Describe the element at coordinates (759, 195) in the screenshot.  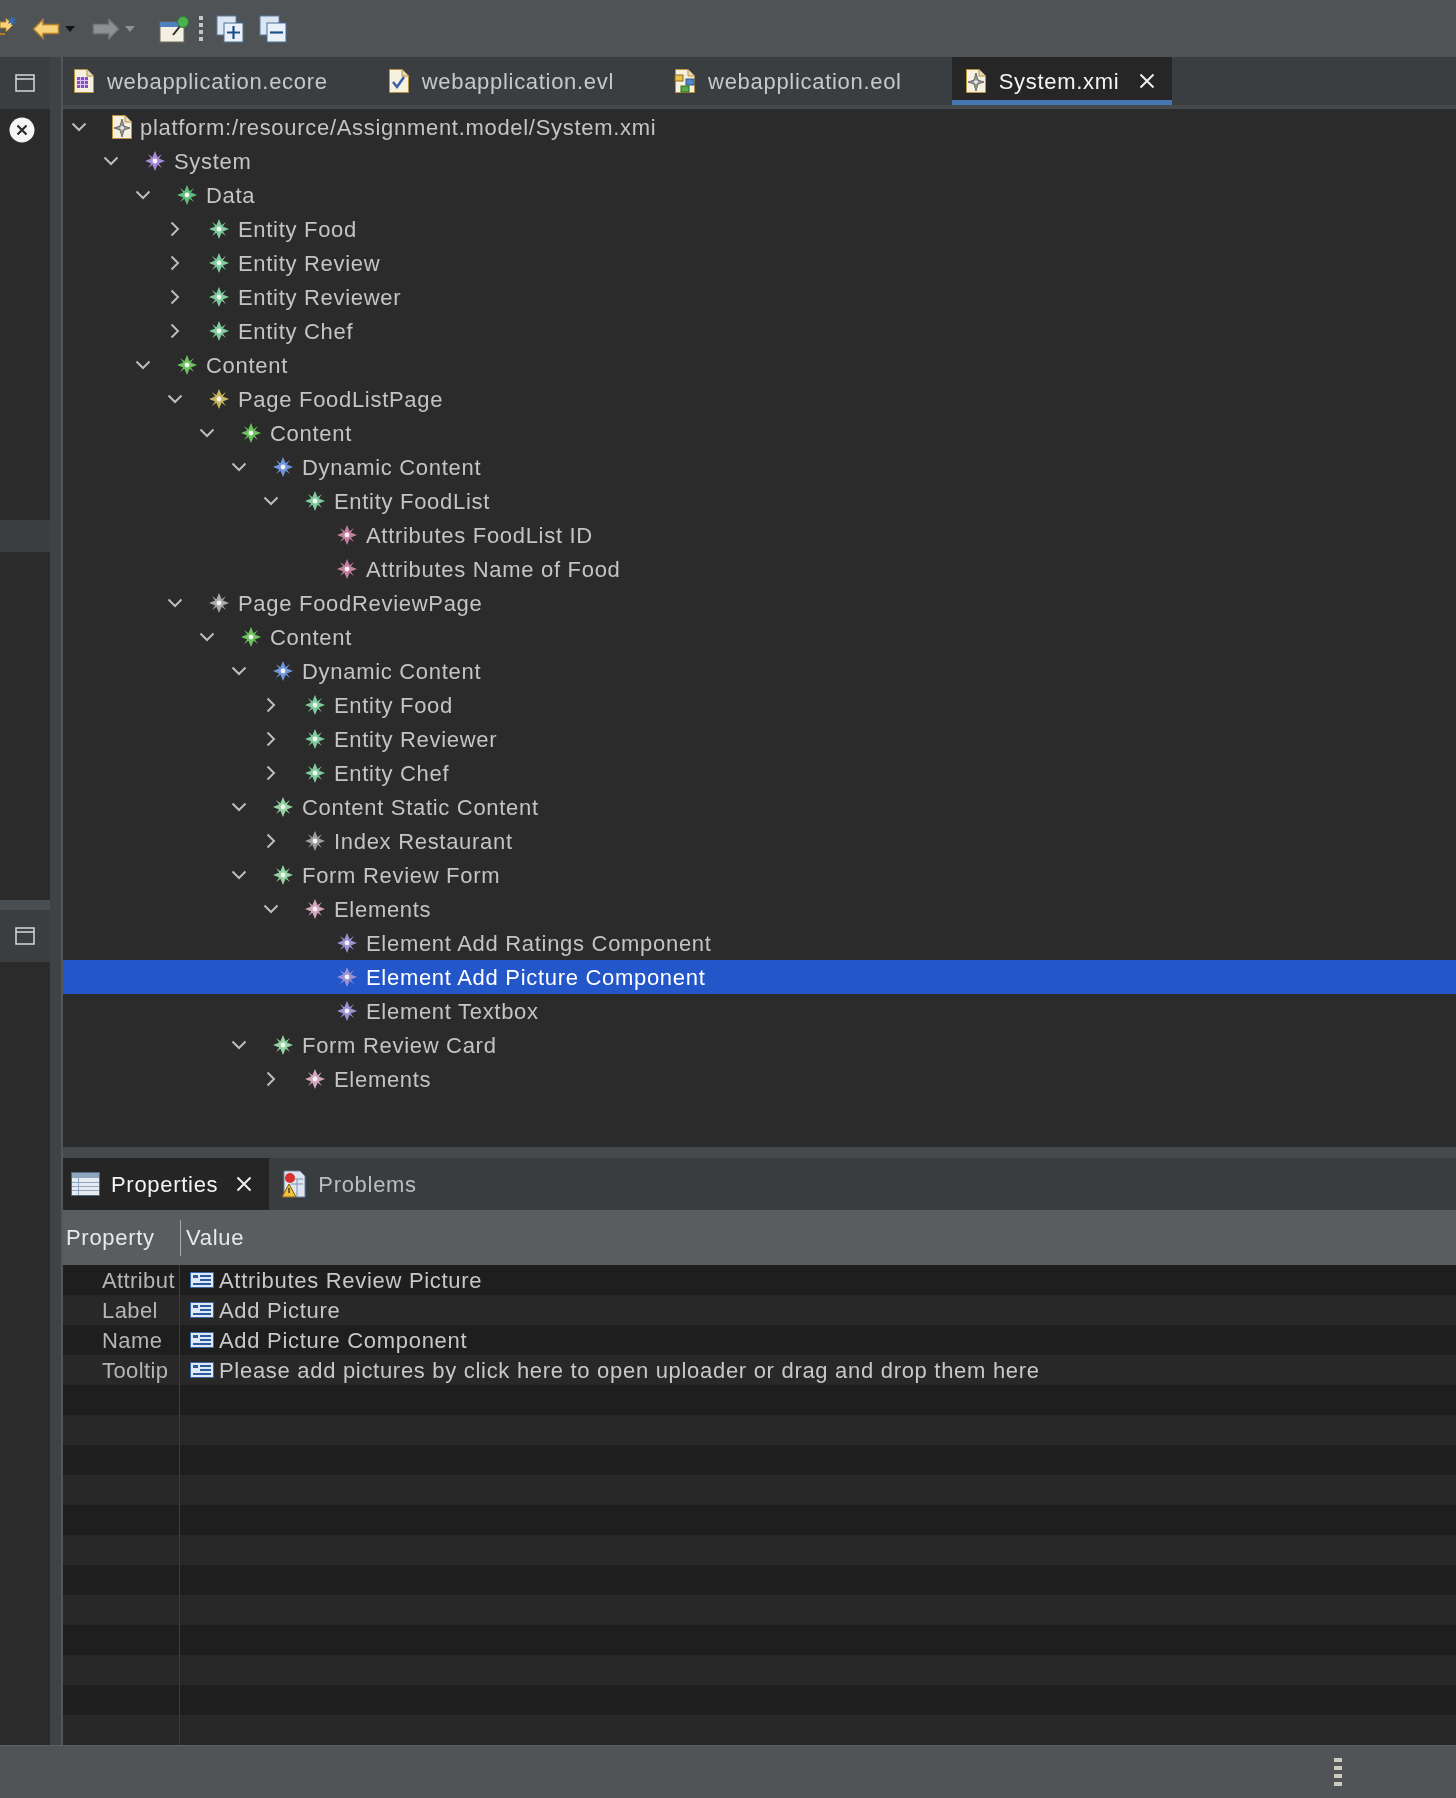
I see `tree-item: Data` at that location.